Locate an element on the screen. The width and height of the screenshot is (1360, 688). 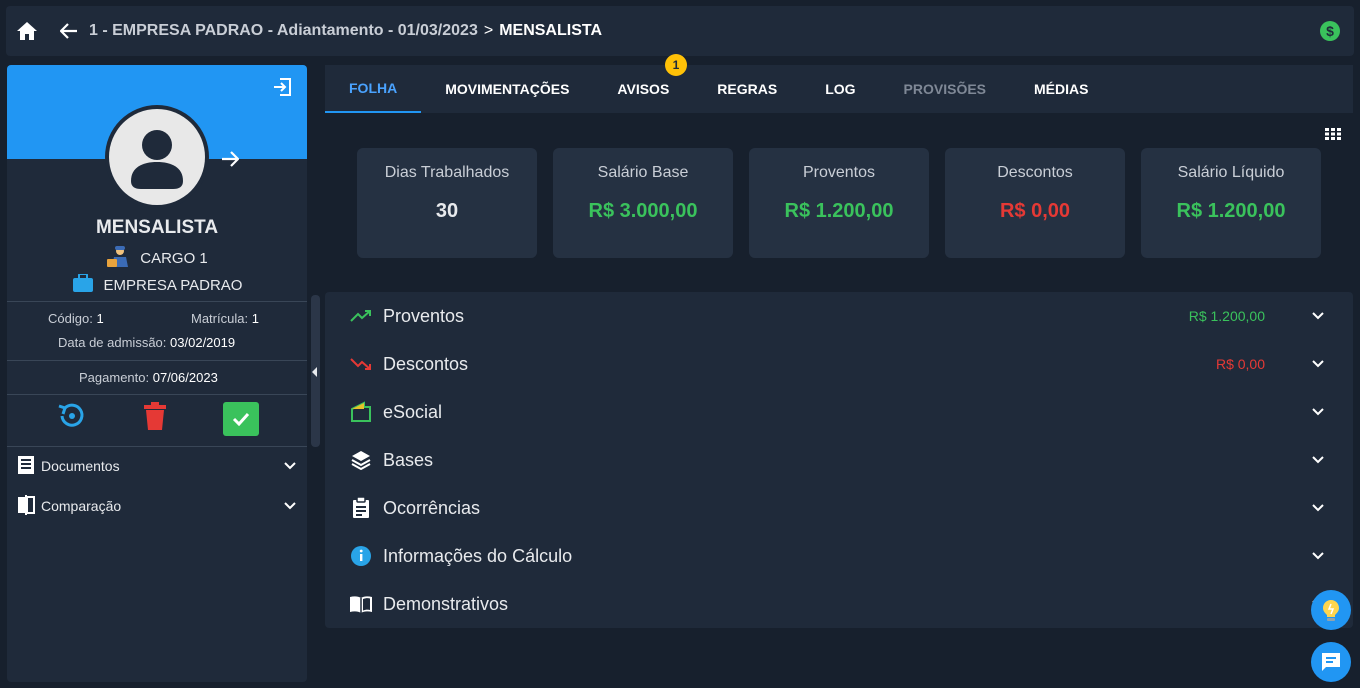
section-ocorrencias: Ocorrências is located at coordinates (839, 508).